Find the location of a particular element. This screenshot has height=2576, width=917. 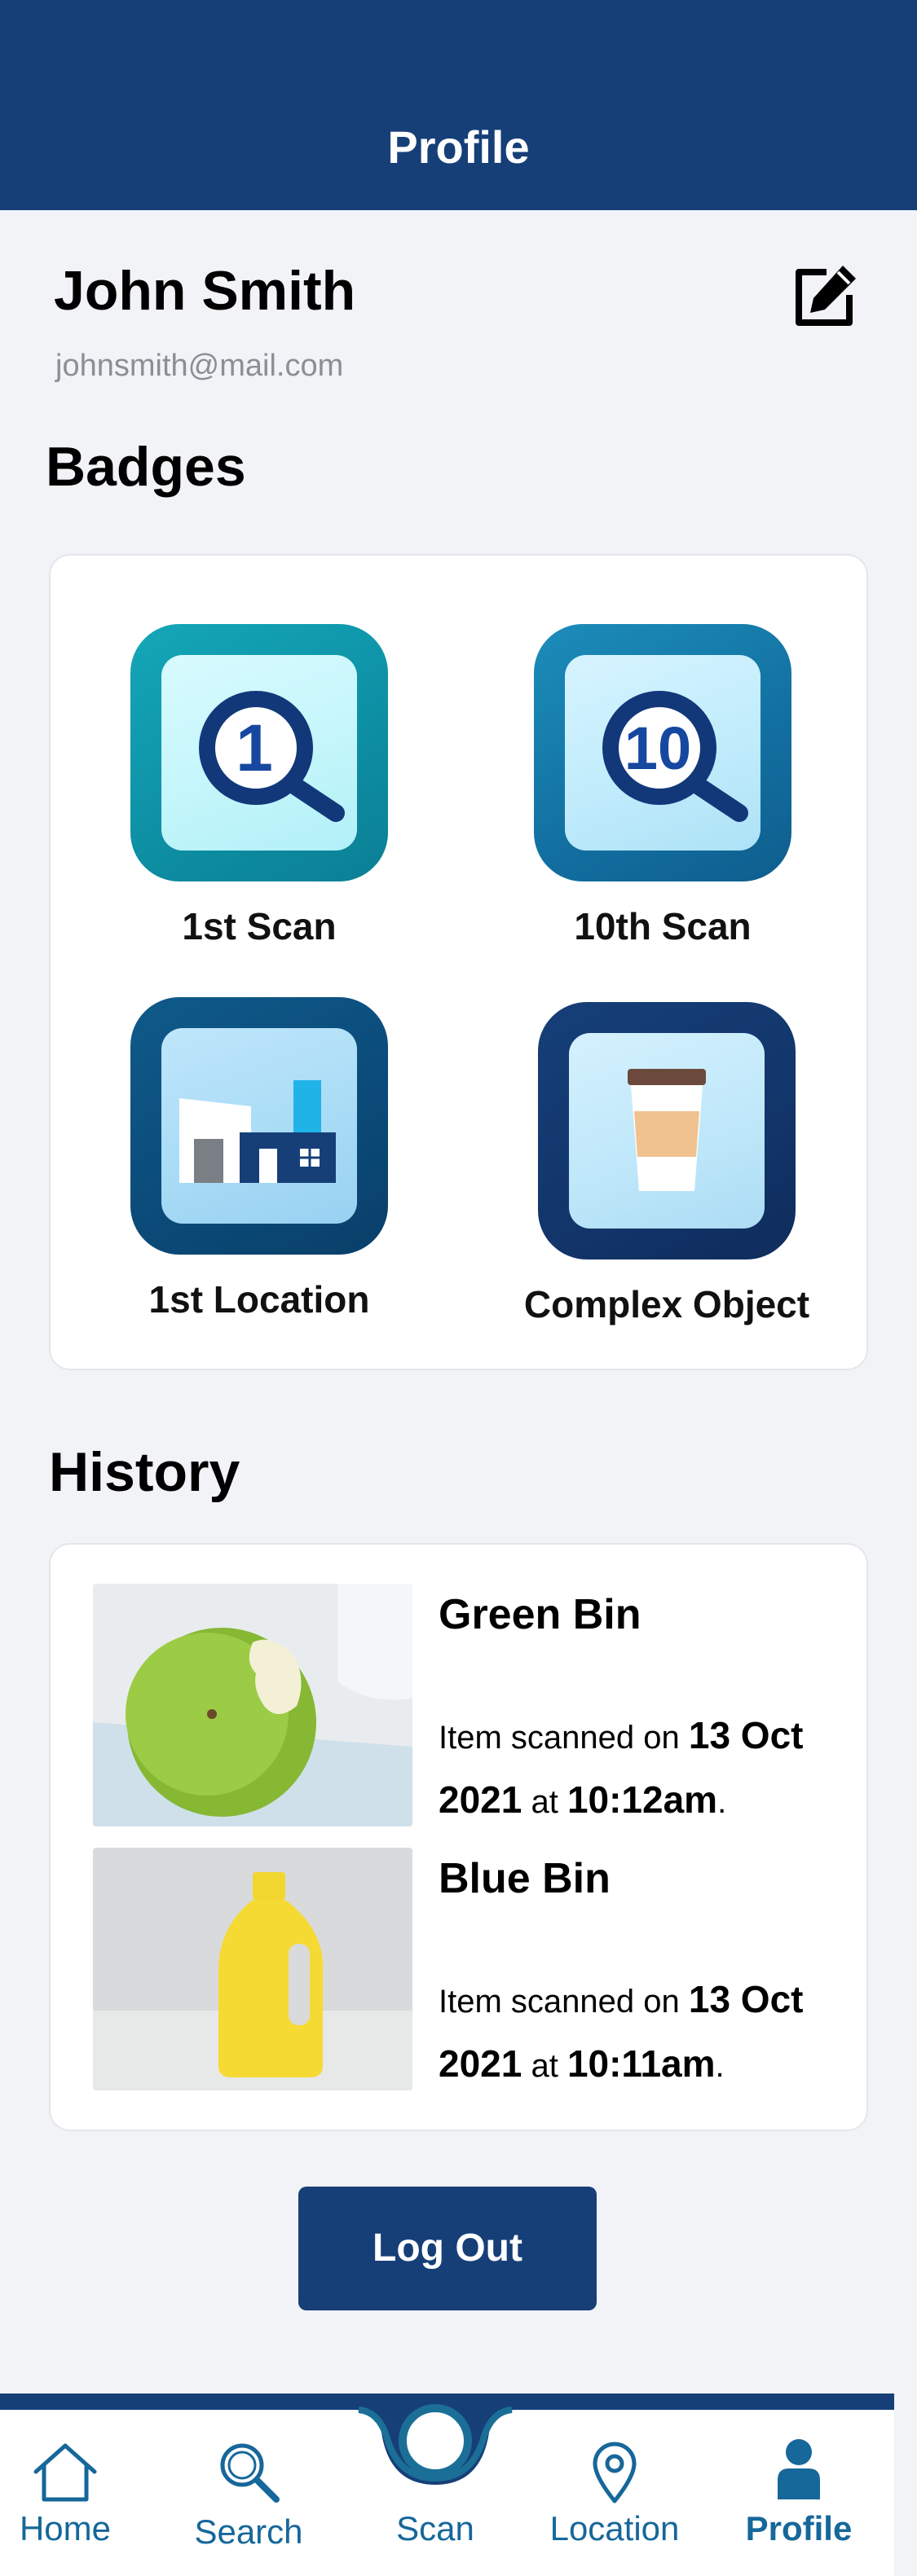

nav-label: Profile is located at coordinates (799, 2528).